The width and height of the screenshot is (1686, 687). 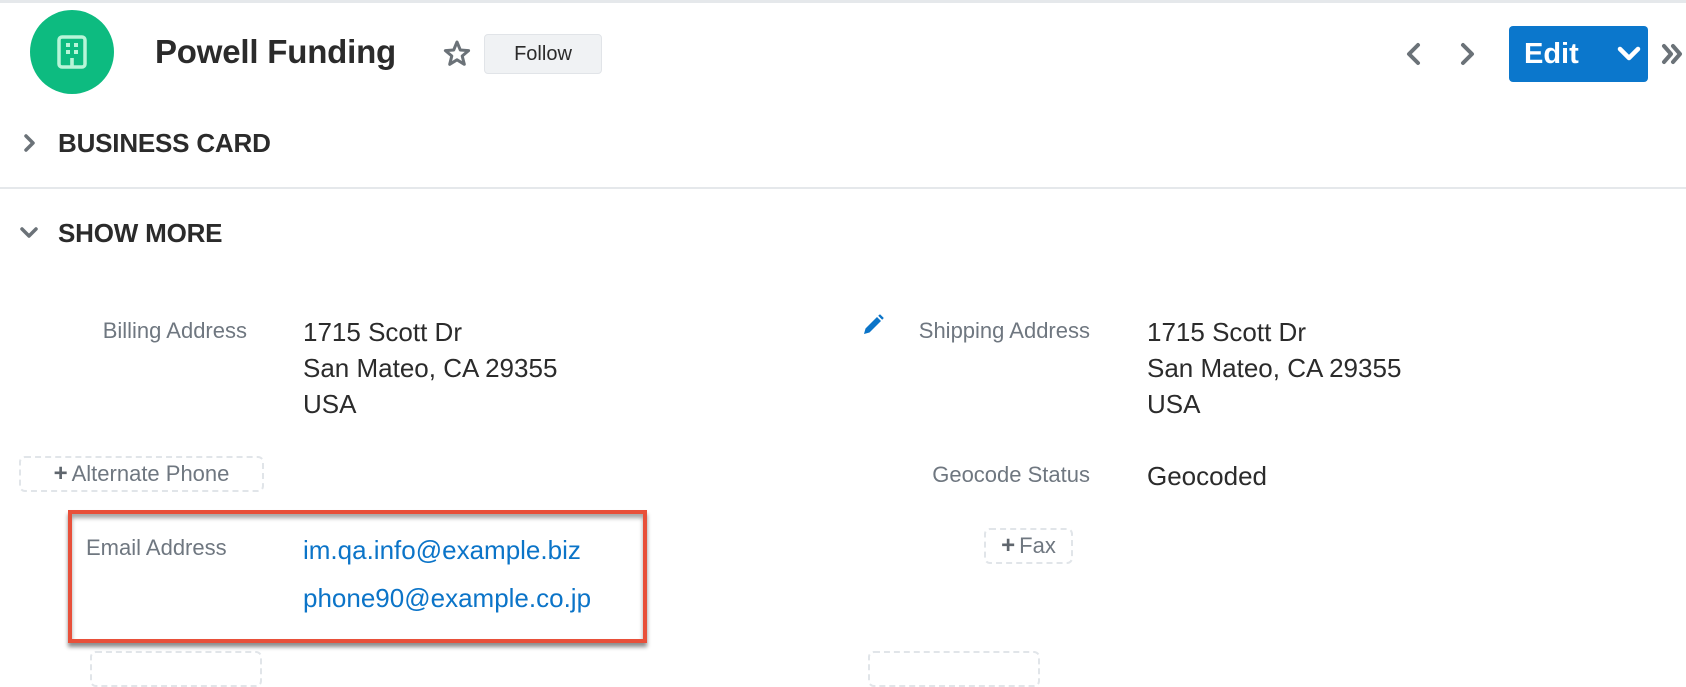 I want to click on billing-address-line: San Mateo, CA 29355, so click(x=430, y=368).